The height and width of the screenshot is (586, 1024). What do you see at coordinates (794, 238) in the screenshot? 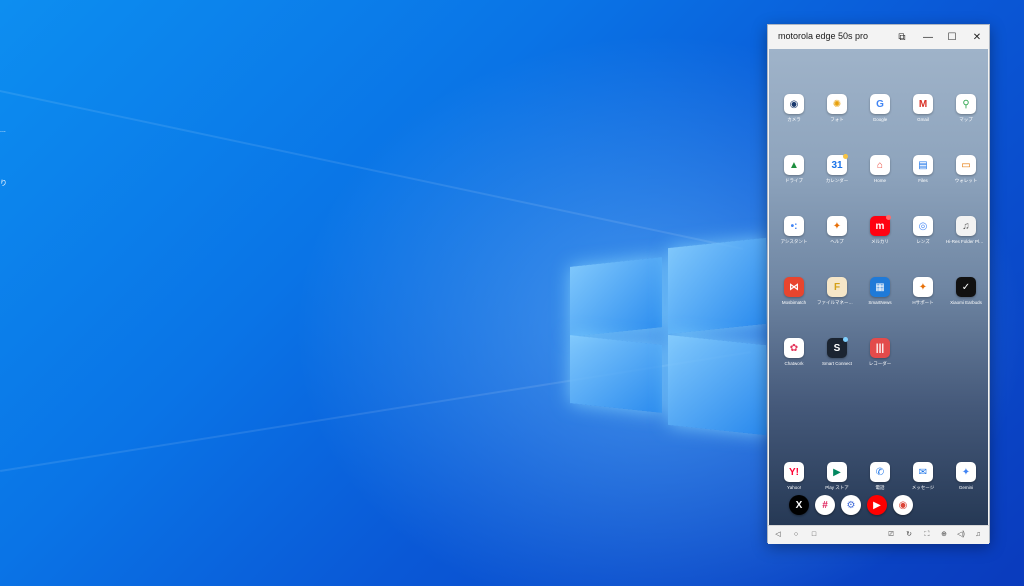
I see `app-assistant: •: アシスタント` at bounding box center [794, 238].